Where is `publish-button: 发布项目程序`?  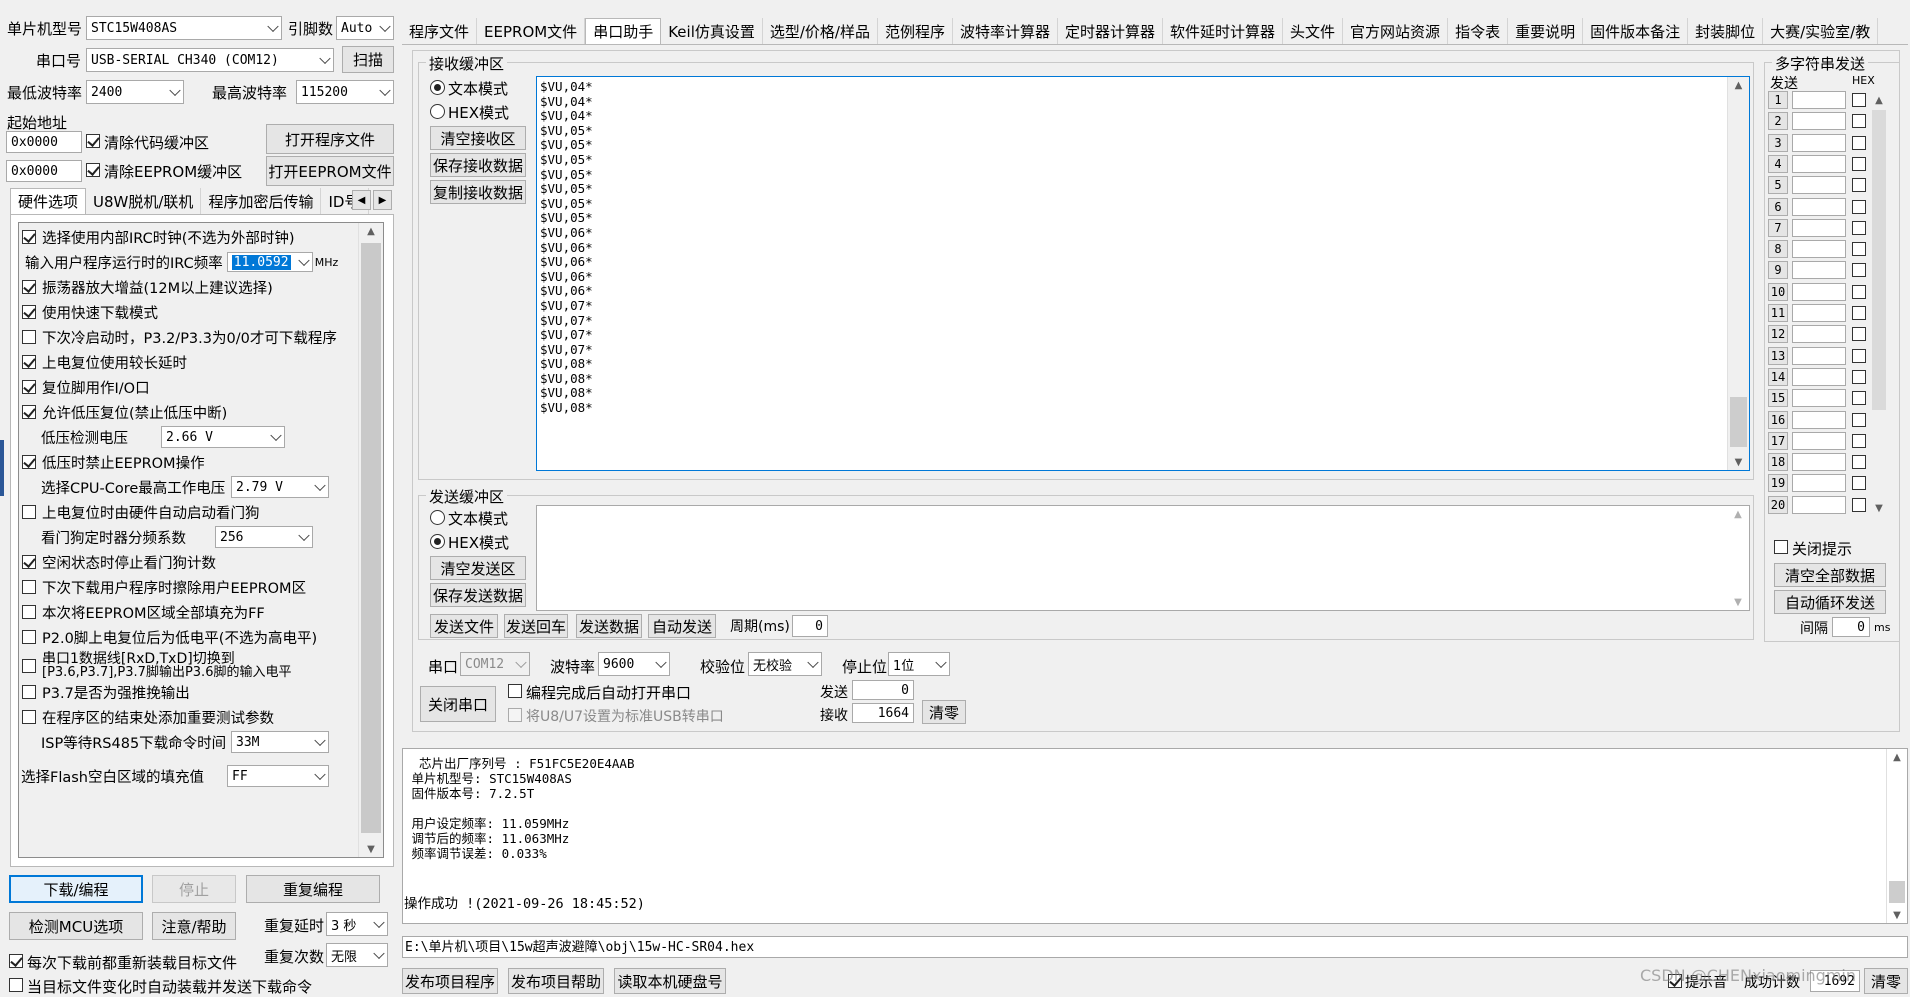
publish-button: 发布项目程序 is located at coordinates (450, 981).